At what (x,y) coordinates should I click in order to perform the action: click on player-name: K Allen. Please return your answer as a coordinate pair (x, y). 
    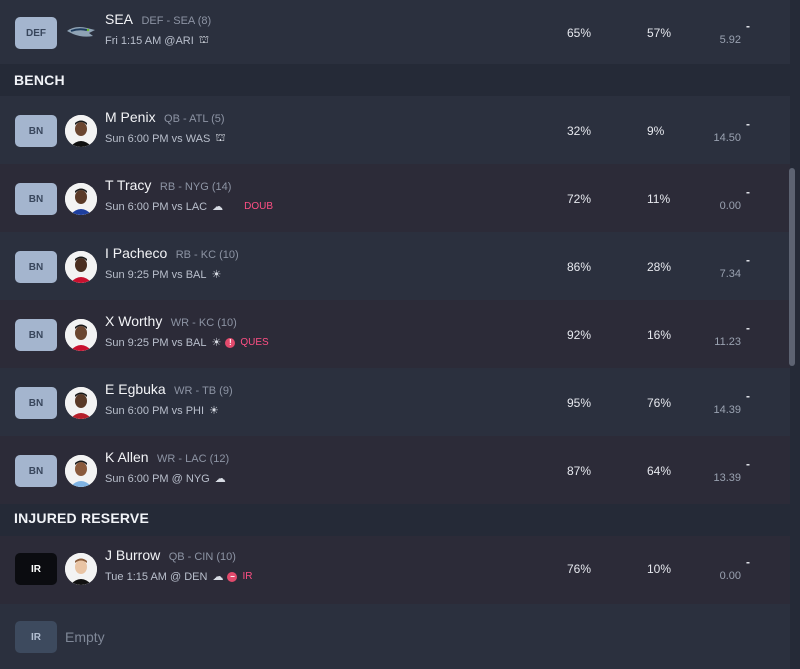
    Looking at the image, I should click on (127, 457).